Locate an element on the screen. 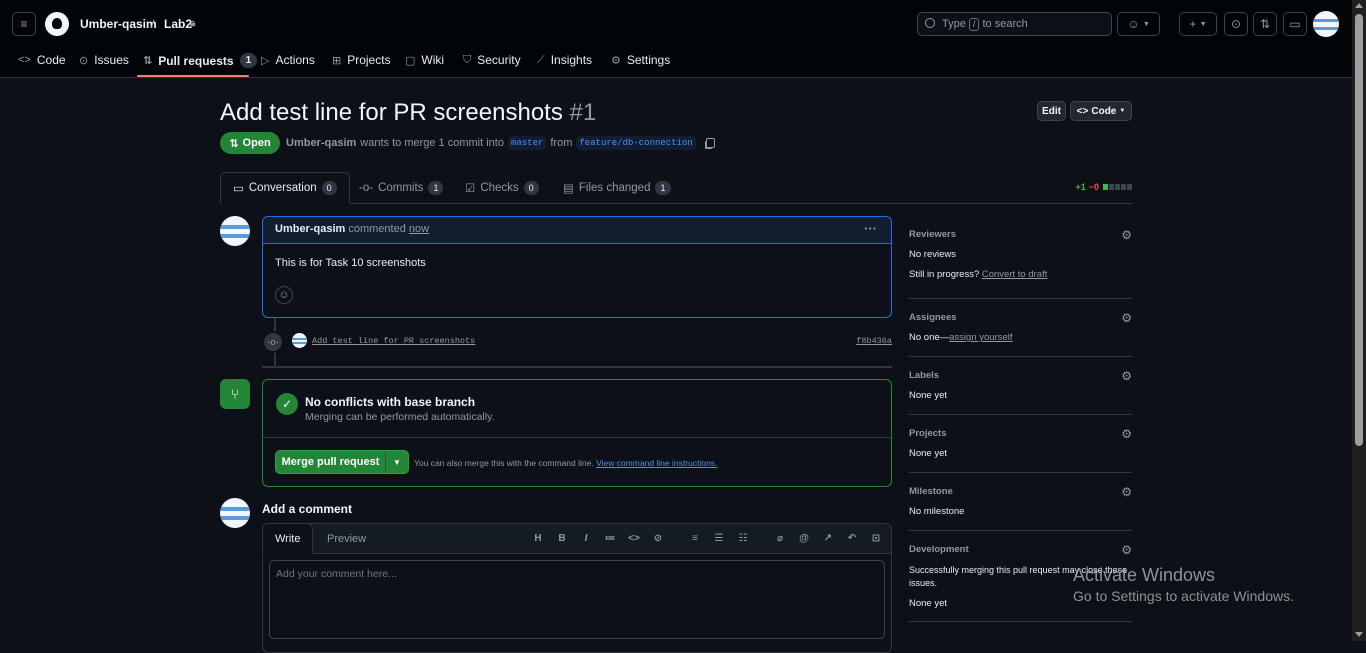 The width and height of the screenshot is (1366, 653). pull-requests-button: ⇅ is located at coordinates (1265, 24).